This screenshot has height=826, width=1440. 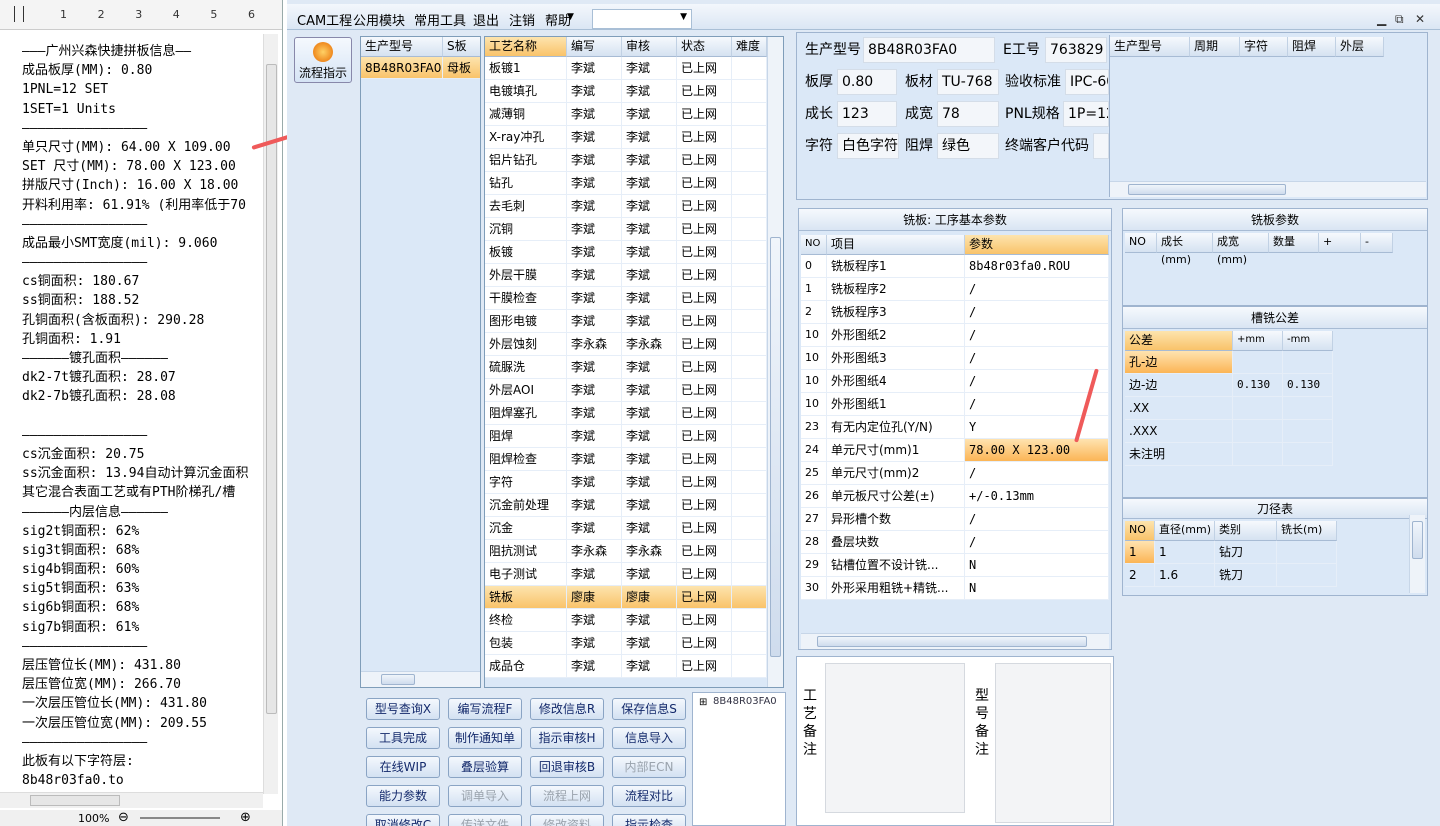 What do you see at coordinates (403, 820) in the screenshot?
I see `action-button: 取消修改C` at bounding box center [403, 820].